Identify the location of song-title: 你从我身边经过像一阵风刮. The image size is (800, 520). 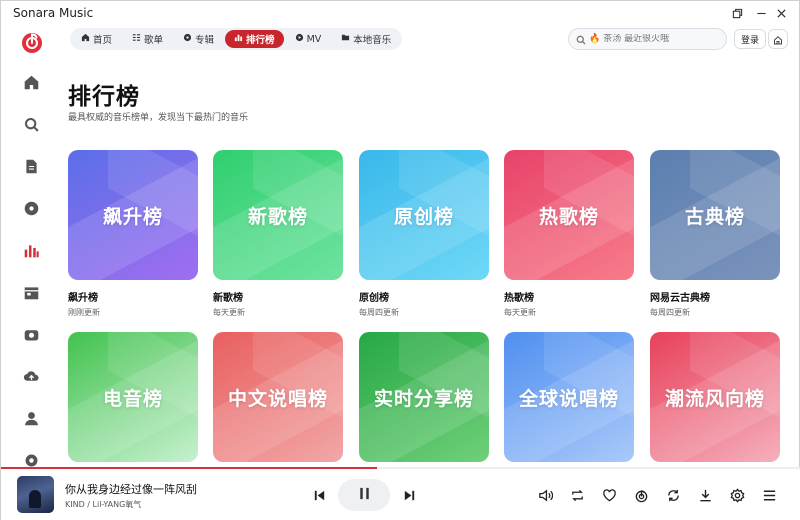
(131, 489).